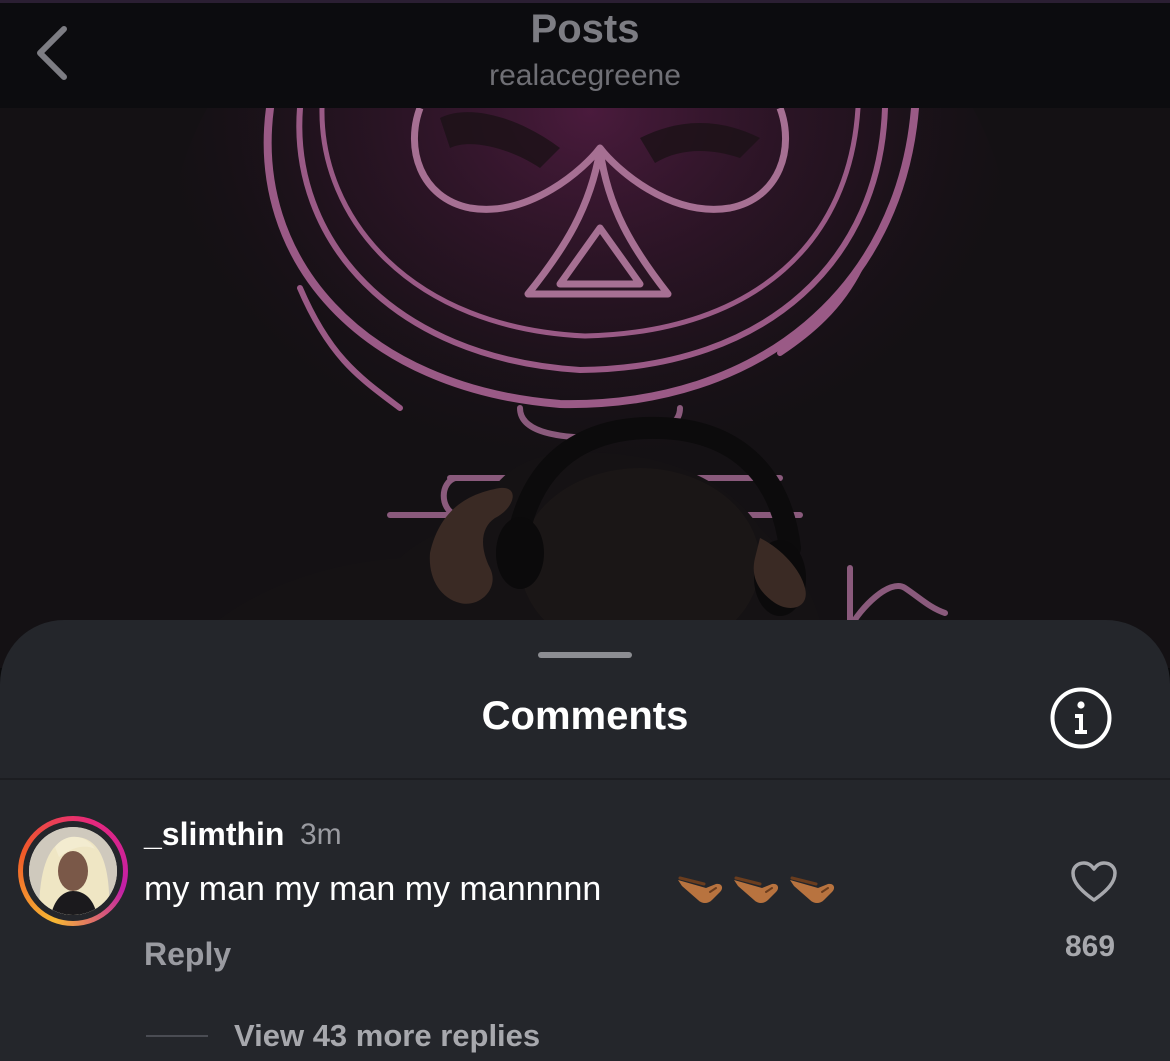 The height and width of the screenshot is (1061, 1170). Describe the element at coordinates (585, 29) in the screenshot. I see `page-title: Posts` at that location.